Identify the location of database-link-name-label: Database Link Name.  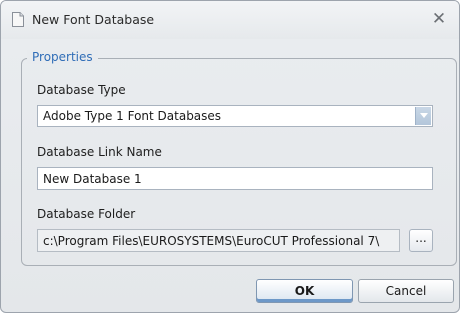
(99, 152).